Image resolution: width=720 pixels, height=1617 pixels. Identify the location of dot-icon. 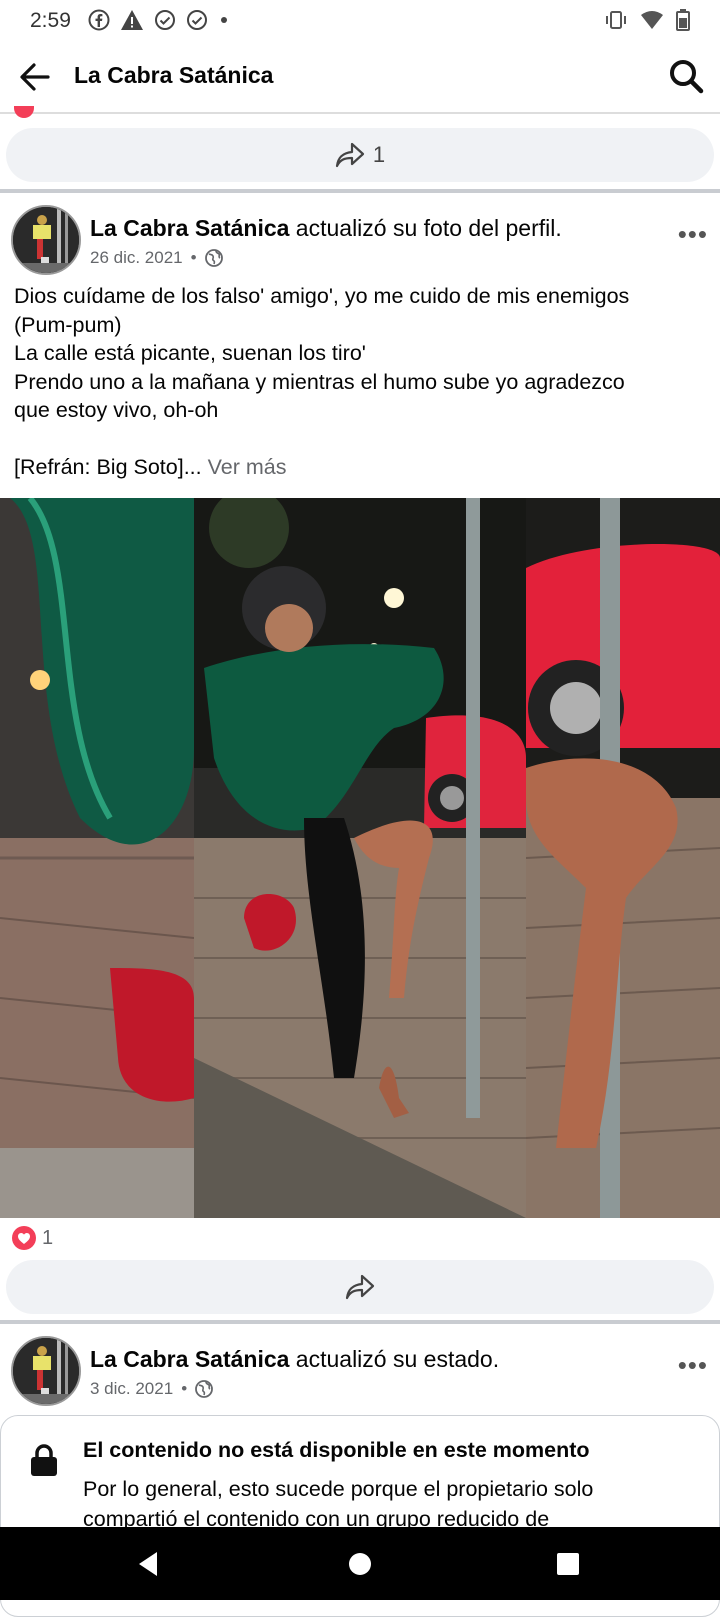
(224, 20).